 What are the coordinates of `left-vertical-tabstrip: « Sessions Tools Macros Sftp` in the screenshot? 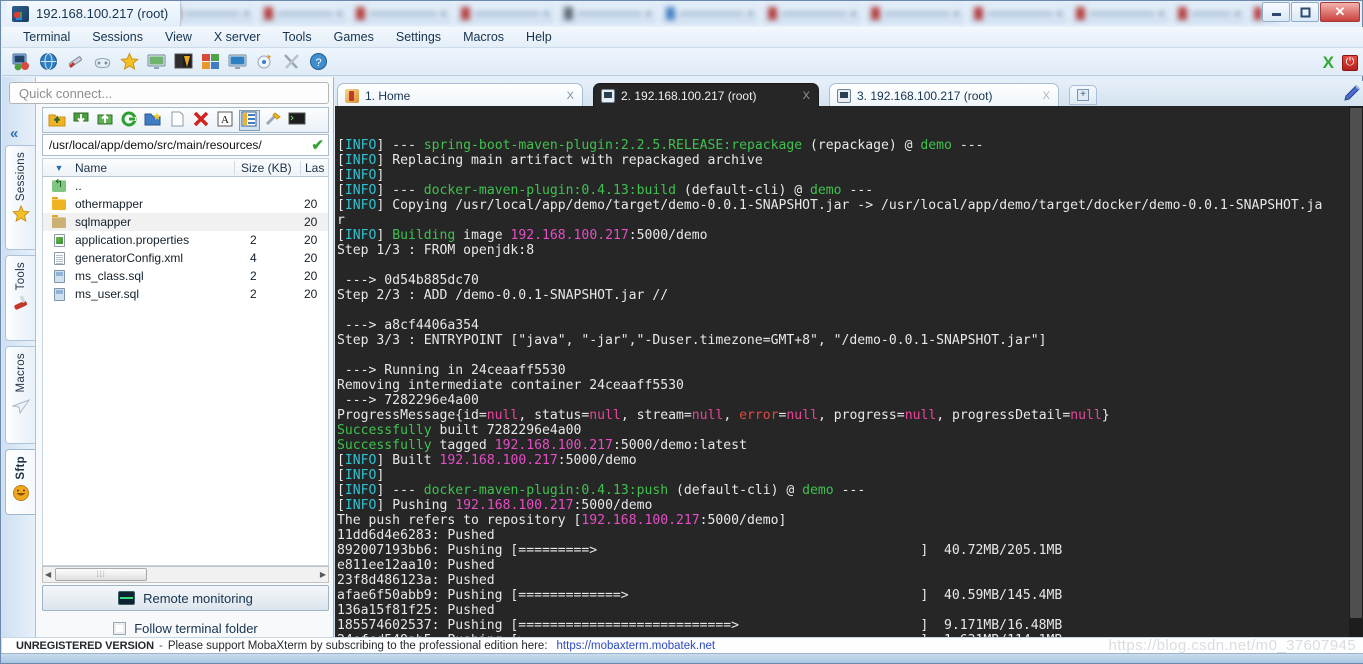 It's located at (19, 358).